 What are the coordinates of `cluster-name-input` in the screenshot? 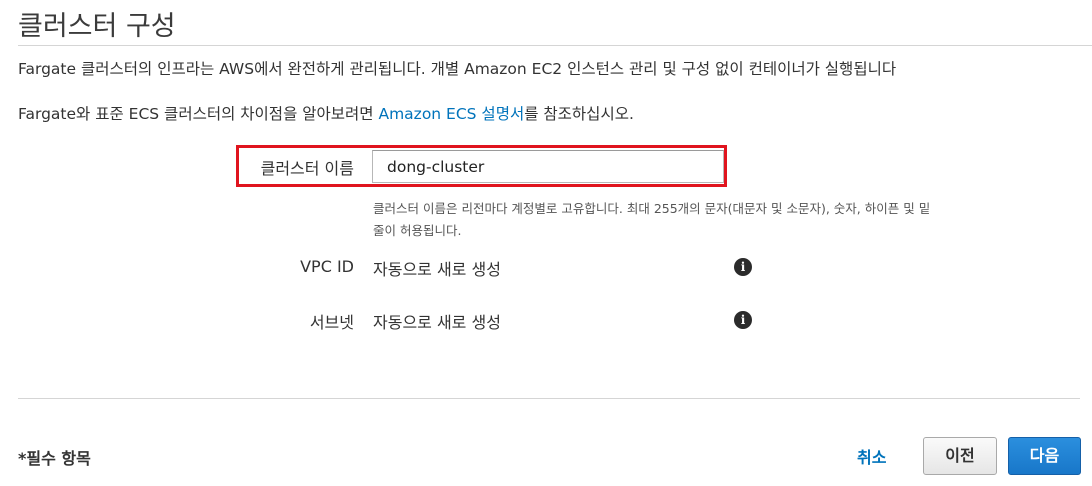 It's located at (548, 166).